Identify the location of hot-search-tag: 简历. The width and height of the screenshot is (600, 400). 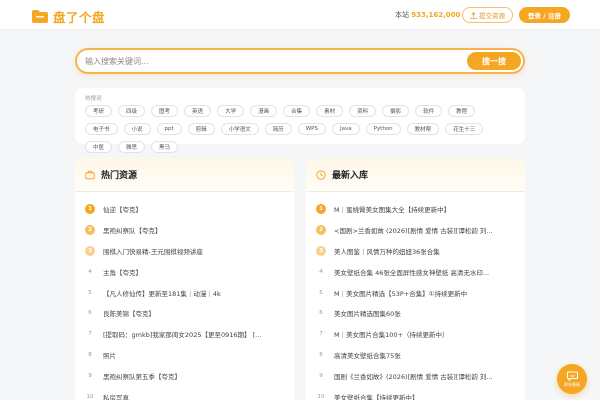
(278, 129).